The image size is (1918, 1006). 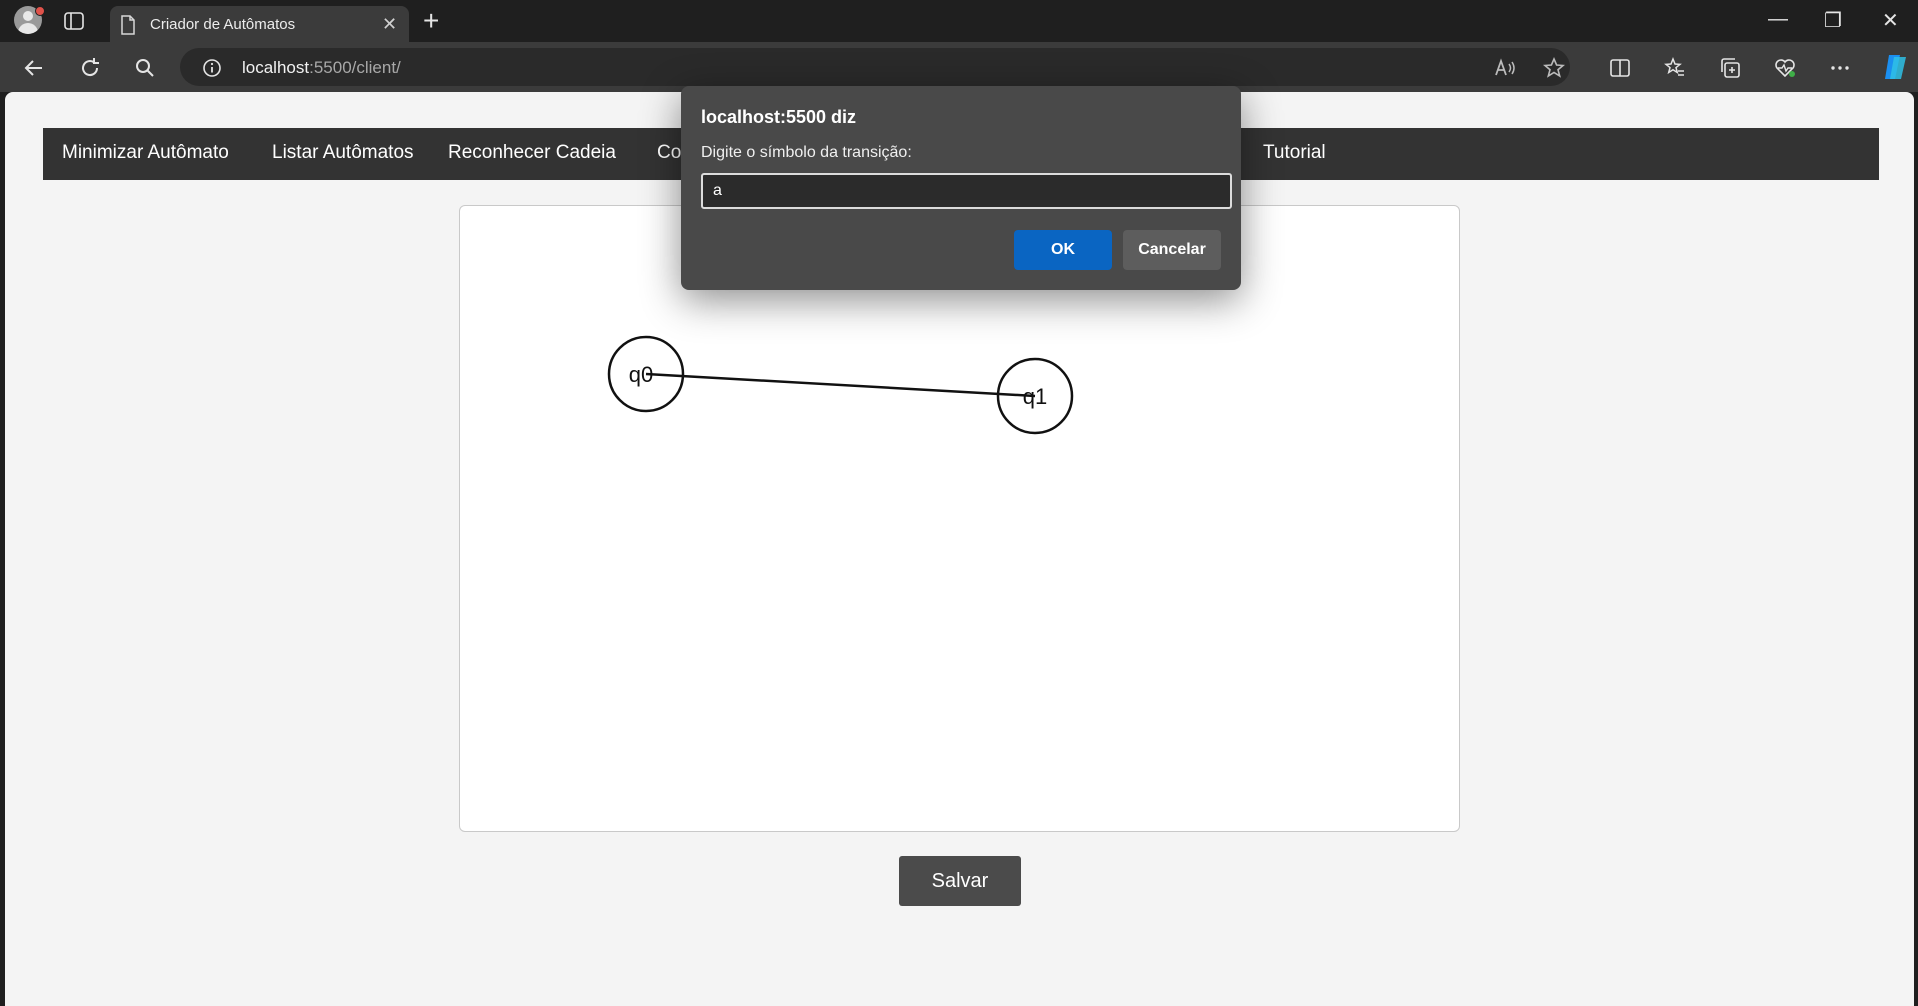 What do you see at coordinates (431, 21) in the screenshot?
I see `new-tab-icon: +` at bounding box center [431, 21].